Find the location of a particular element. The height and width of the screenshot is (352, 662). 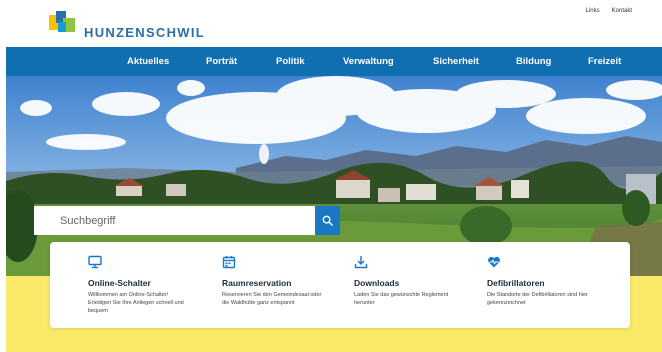

nav-item-aktuelles: Aktuelles is located at coordinates (148, 61).